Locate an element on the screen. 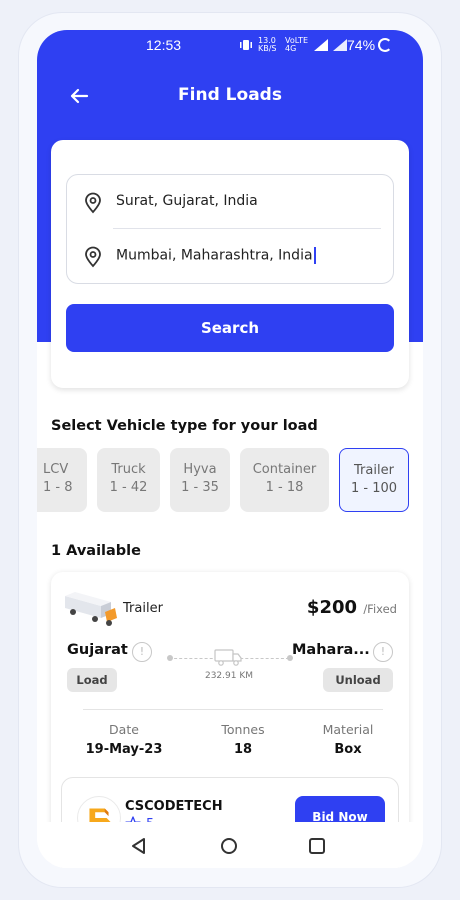  company-name: CSCODETECH is located at coordinates (174, 806).